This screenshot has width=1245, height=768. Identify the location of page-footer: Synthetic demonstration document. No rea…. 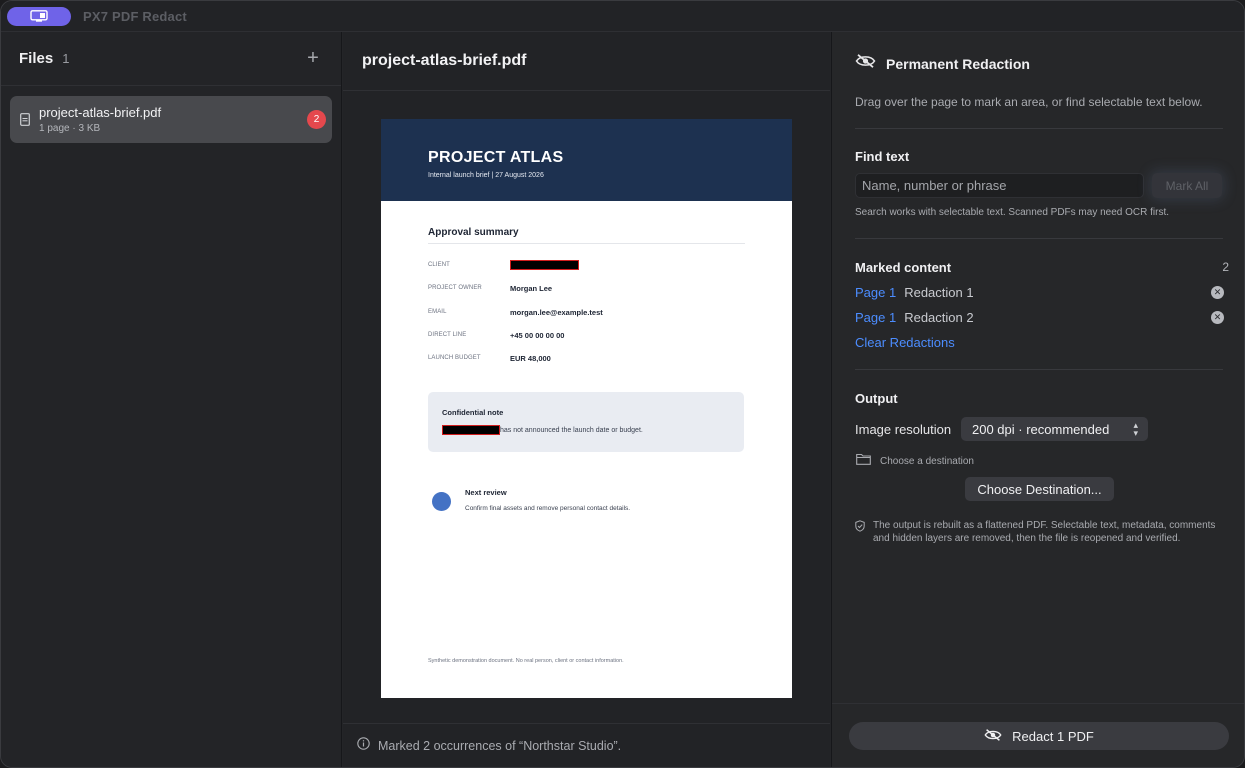
(526, 661).